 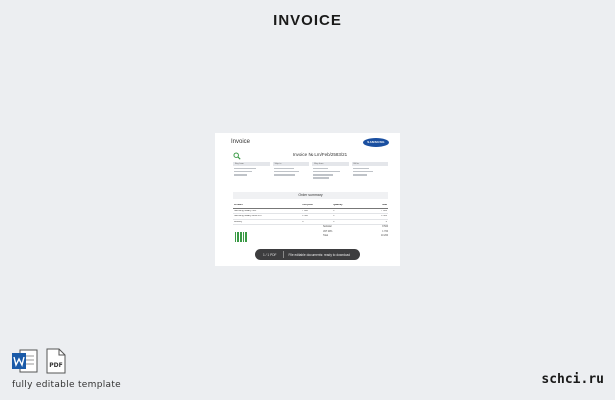 What do you see at coordinates (369, 175) in the screenshot?
I see `party-column: Bill to` at bounding box center [369, 175].